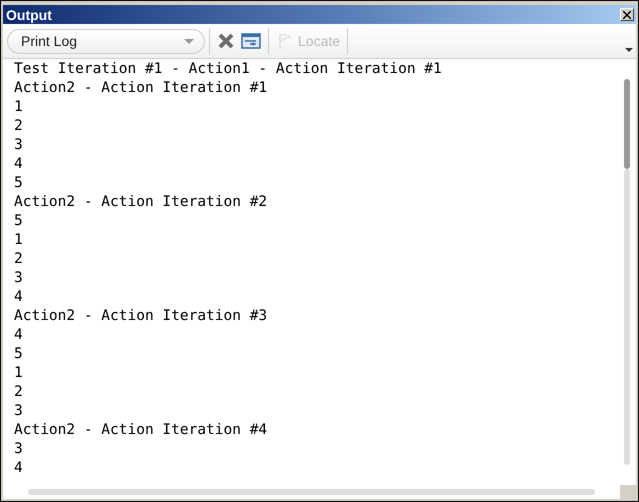 Image resolution: width=639 pixels, height=502 pixels. I want to click on close-button, so click(627, 14).